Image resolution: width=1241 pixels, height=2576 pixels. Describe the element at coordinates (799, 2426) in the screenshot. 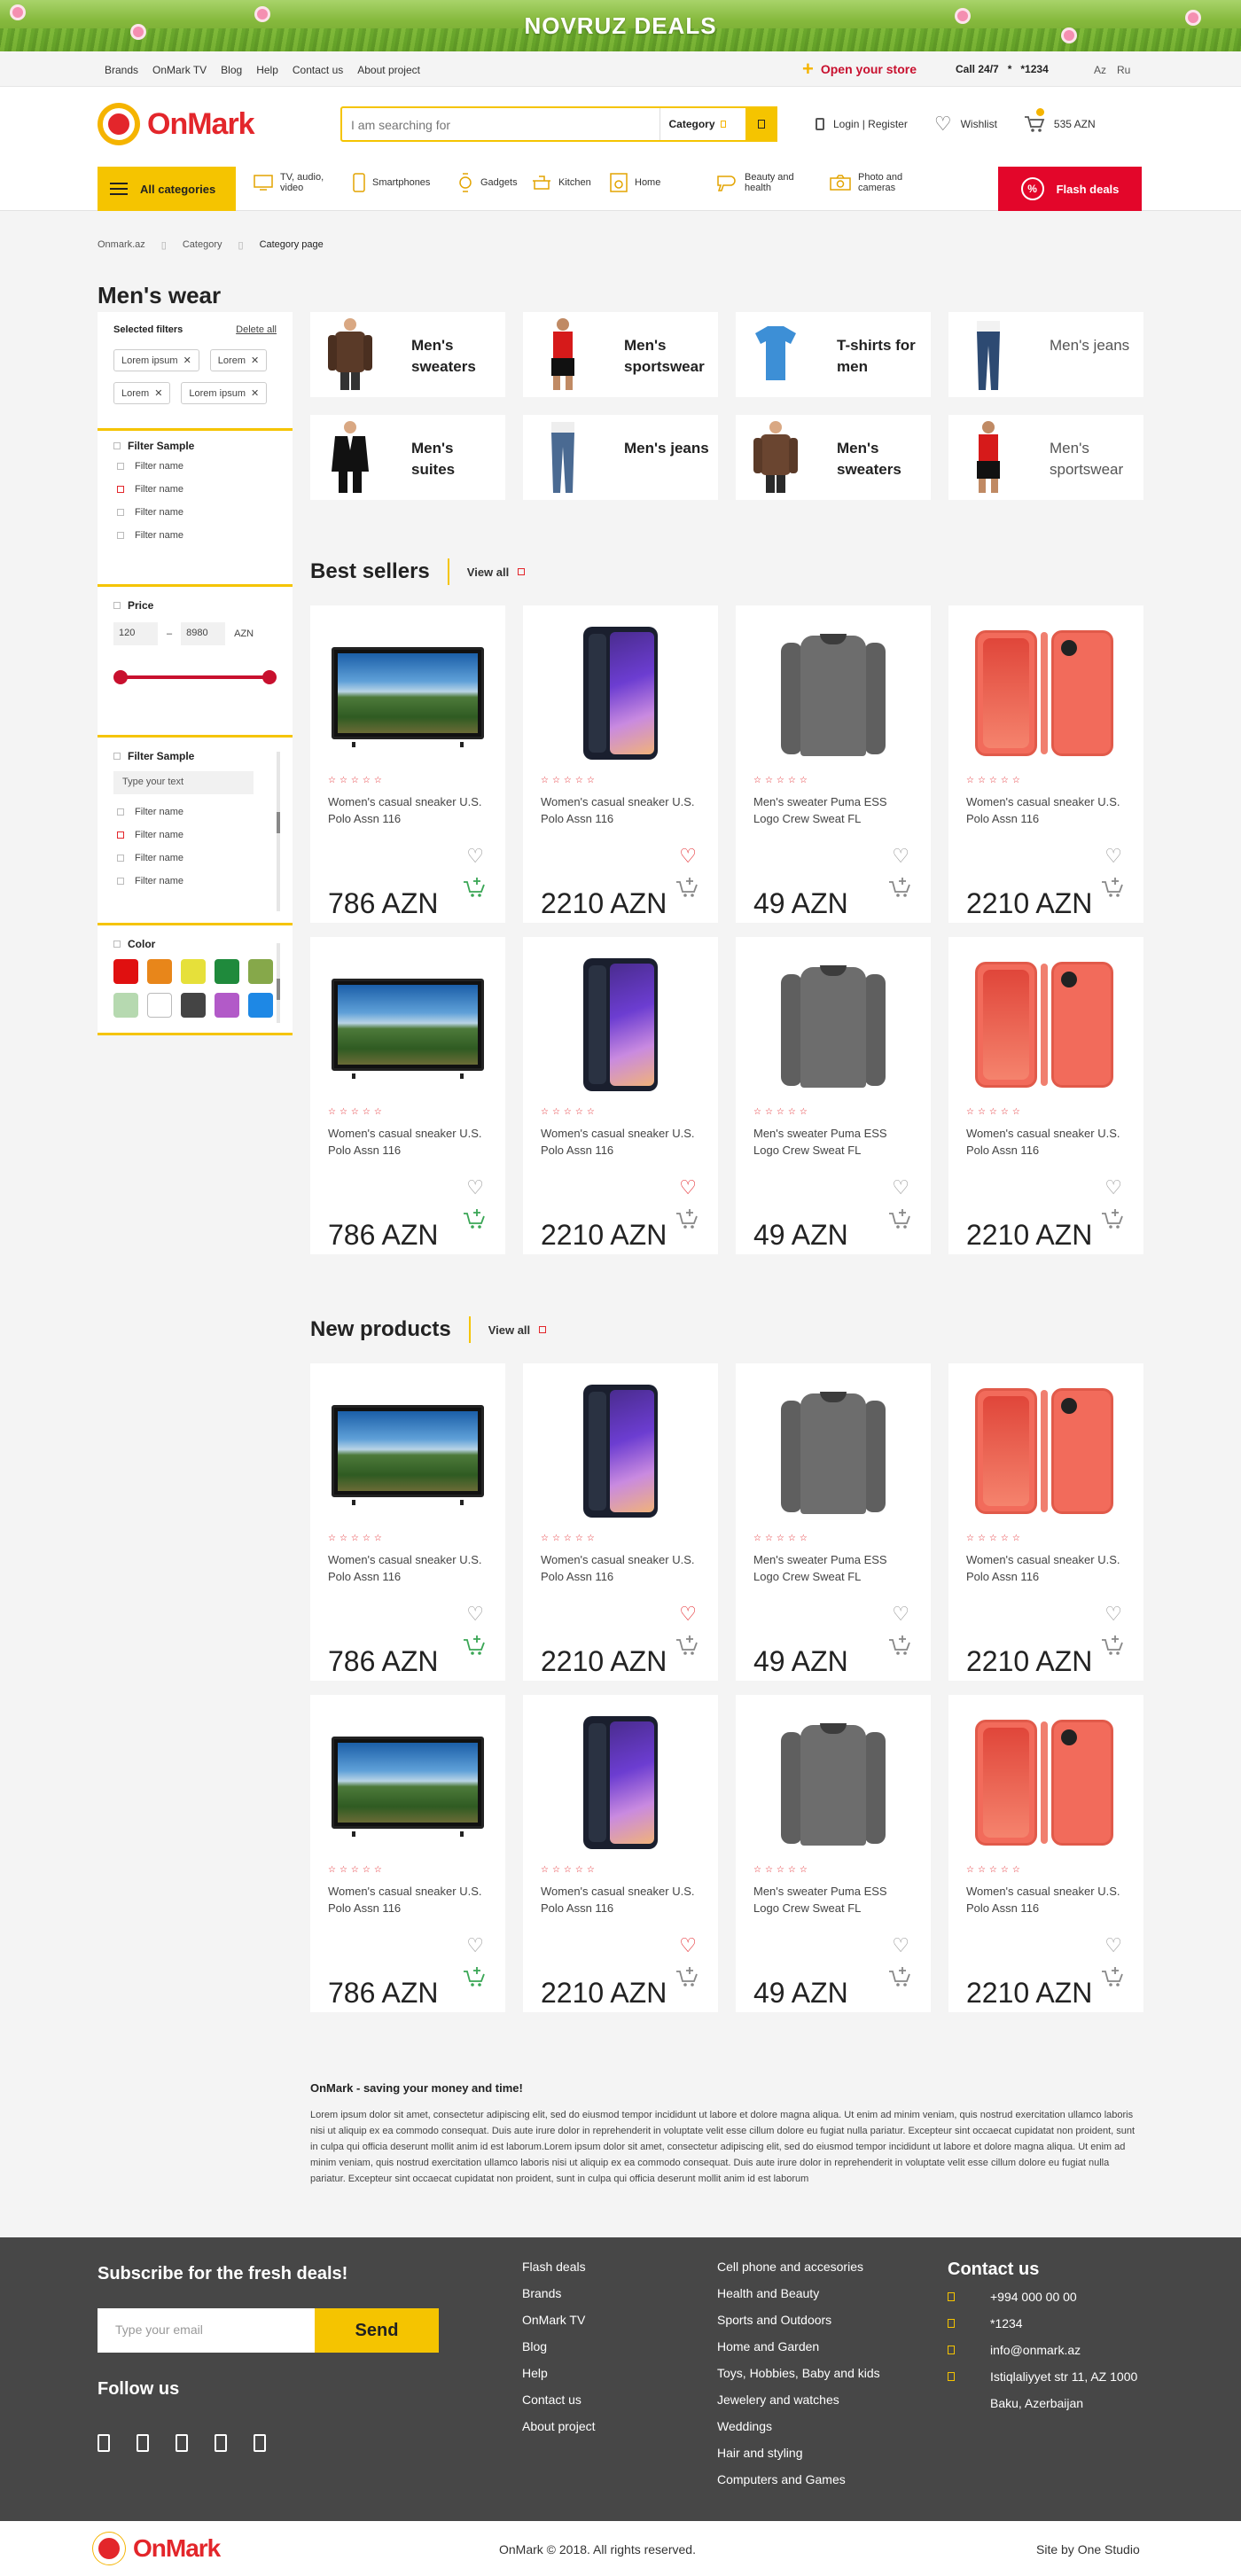

I see `footer-link: Weddings` at that location.